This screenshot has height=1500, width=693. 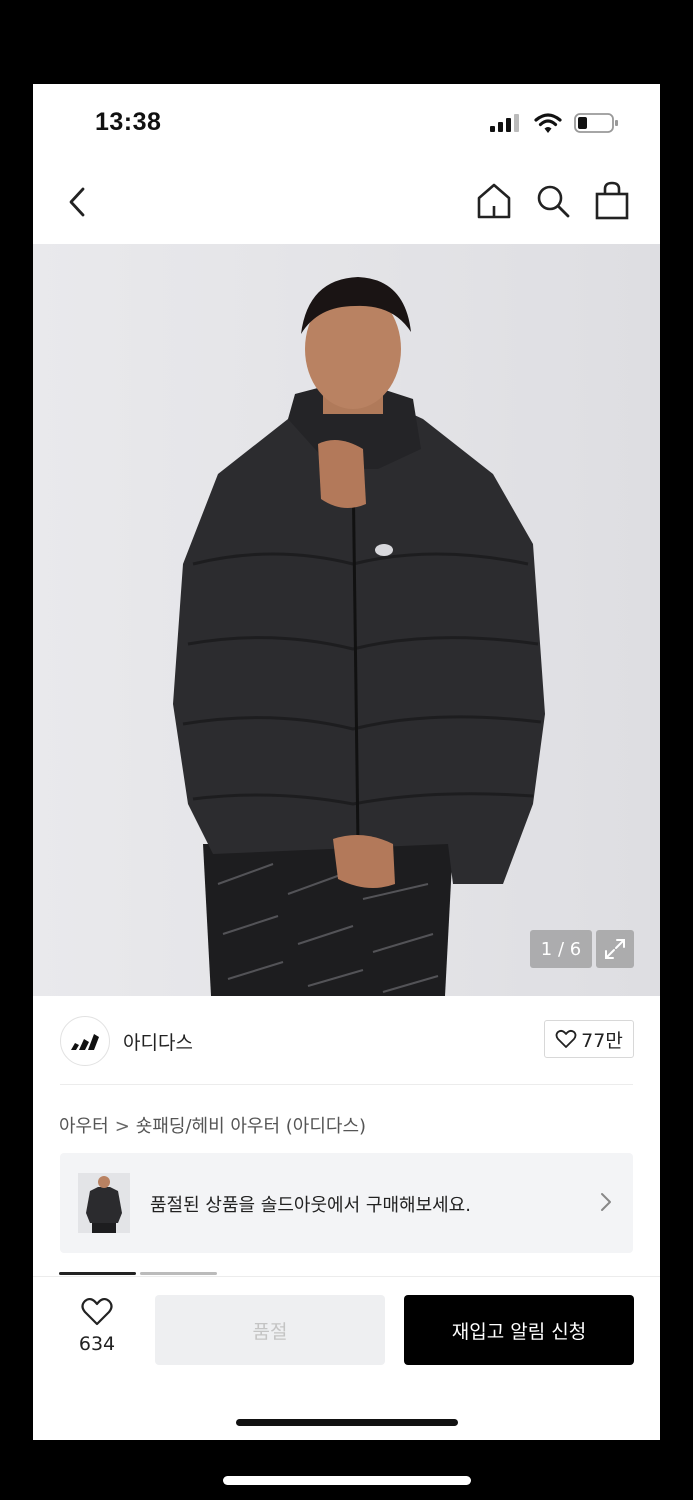 I want to click on brand-name: 아디다스, so click(x=158, y=1041).